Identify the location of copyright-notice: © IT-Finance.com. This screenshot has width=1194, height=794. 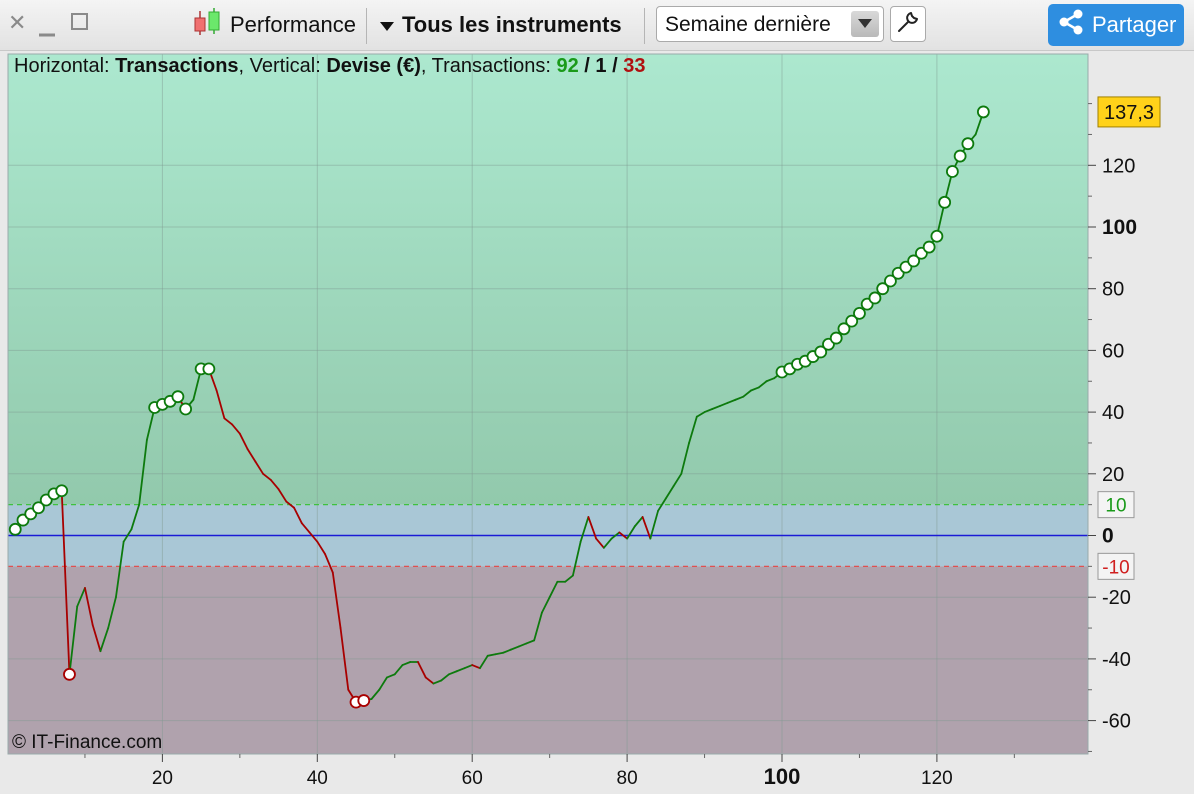
(87, 742).